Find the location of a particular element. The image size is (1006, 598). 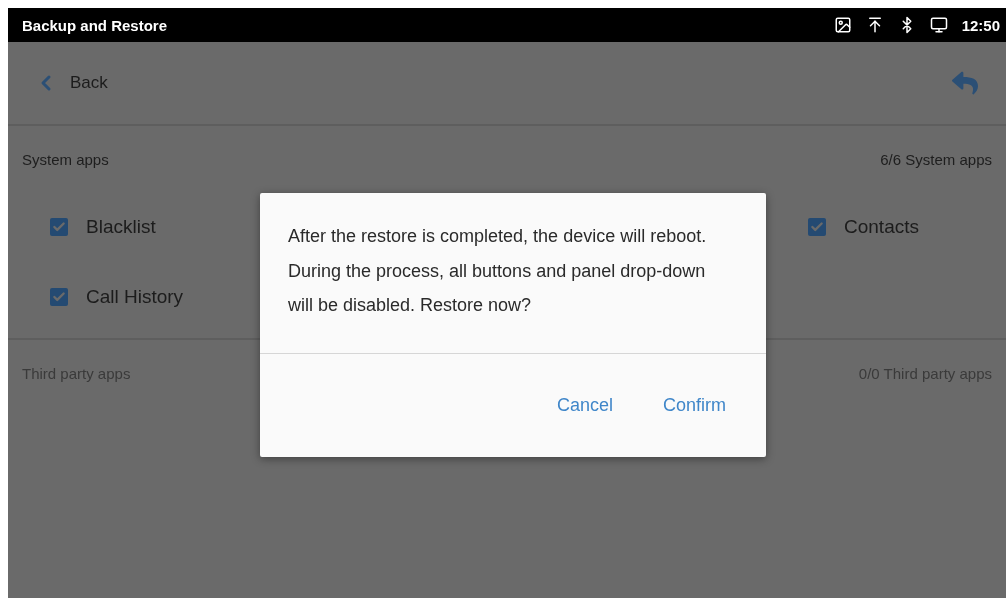

image-icon is located at coordinates (842, 25).